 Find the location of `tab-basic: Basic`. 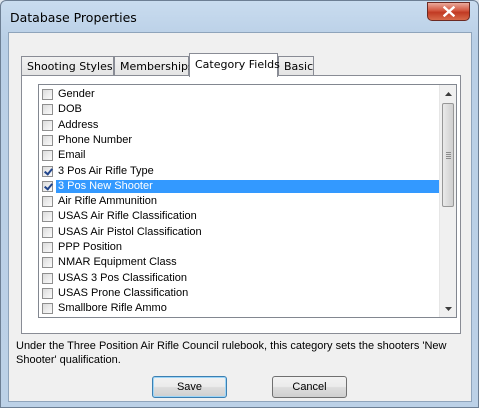

tab-basic: Basic is located at coordinates (296, 66).